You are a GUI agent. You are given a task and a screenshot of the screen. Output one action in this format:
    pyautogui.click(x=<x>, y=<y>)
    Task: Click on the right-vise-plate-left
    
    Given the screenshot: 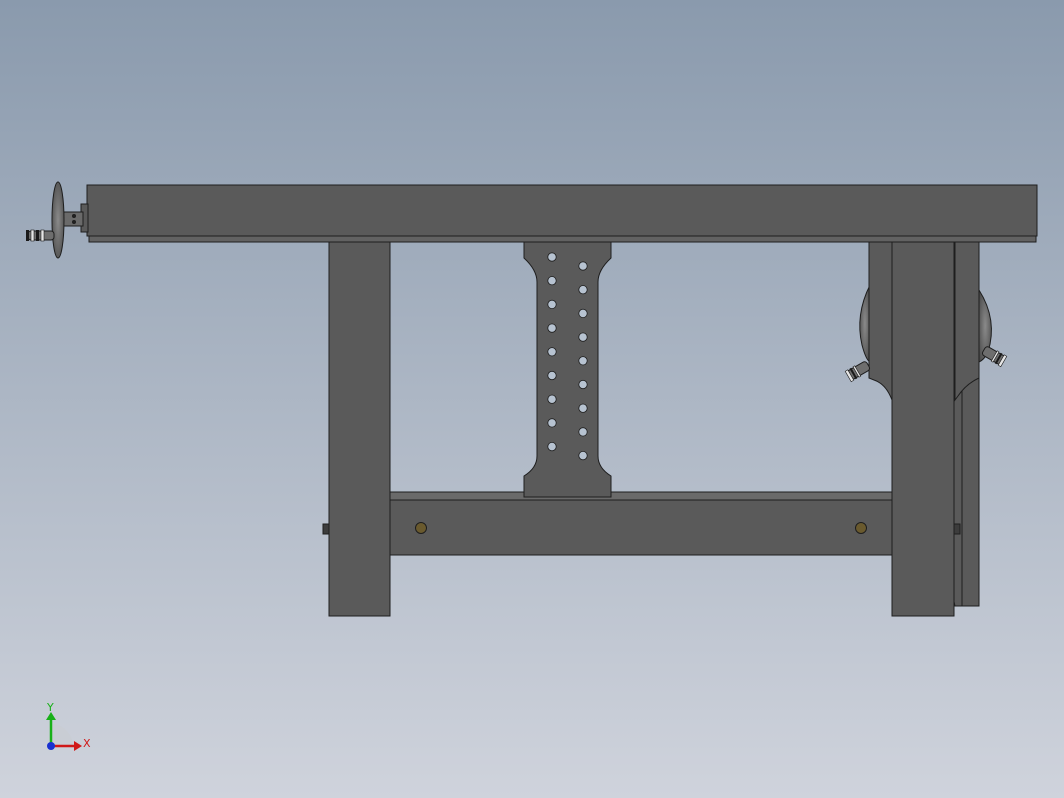 What is the action you would take?
    pyautogui.click(x=880, y=320)
    